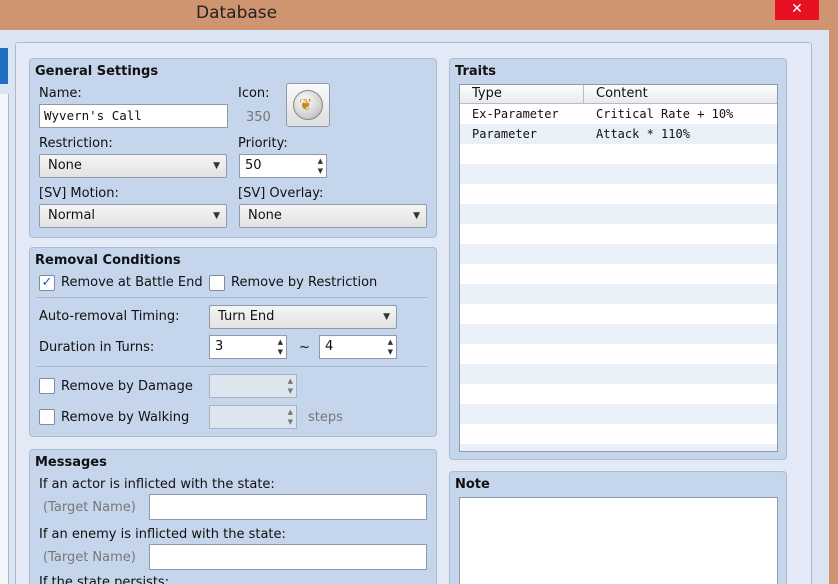 Image resolution: width=838 pixels, height=584 pixels. What do you see at coordinates (125, 417) in the screenshot?
I see `walking-label: Remove by Walking` at bounding box center [125, 417].